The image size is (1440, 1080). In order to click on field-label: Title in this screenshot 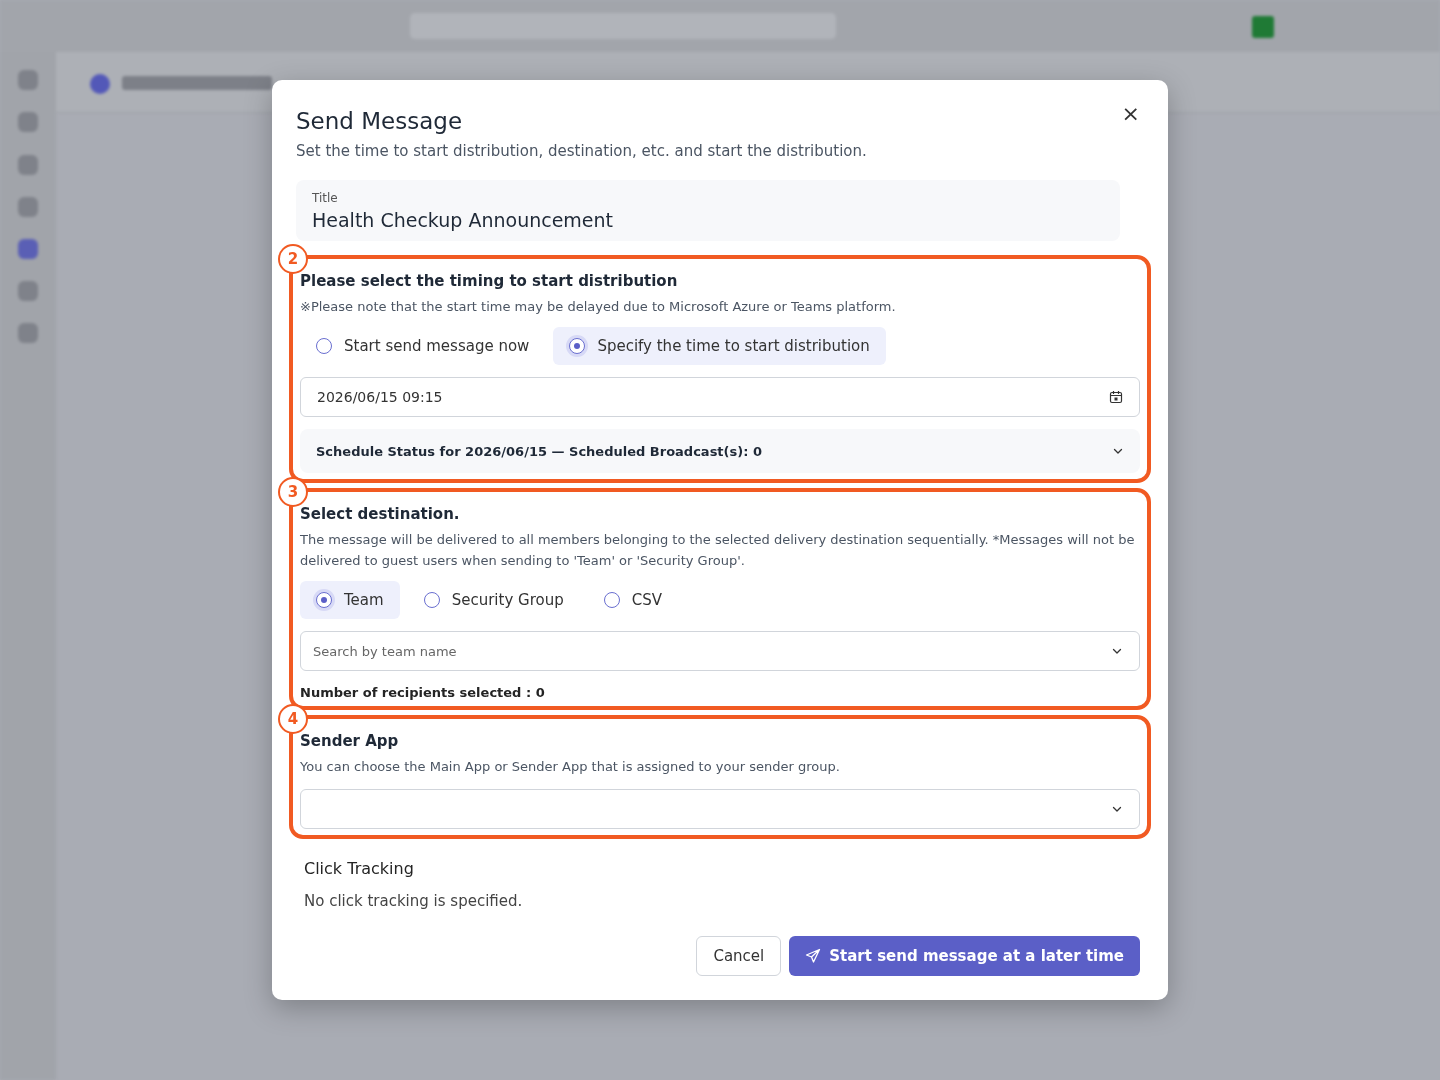, I will do `click(325, 198)`.